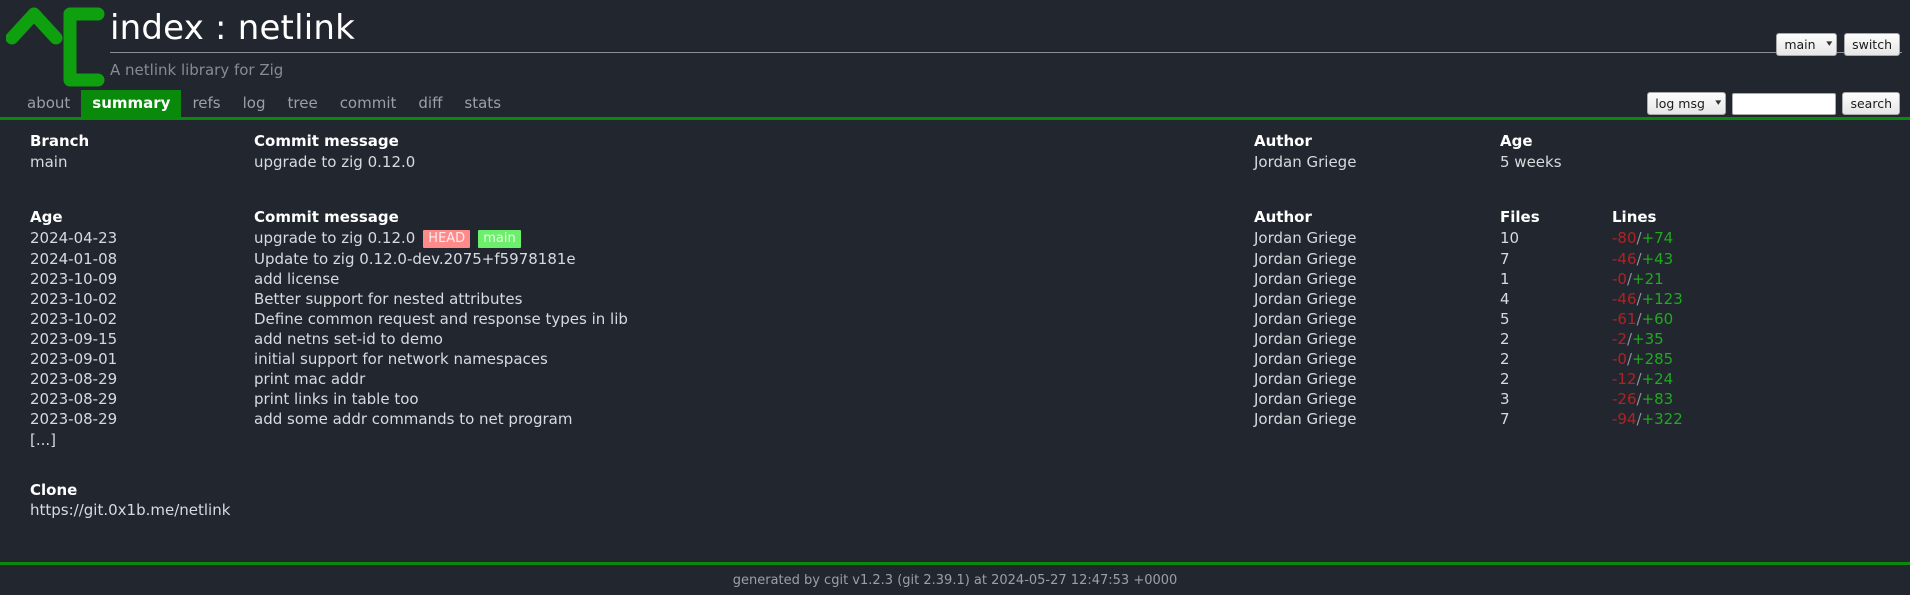 Image resolution: width=1910 pixels, height=595 pixels. Describe the element at coordinates (123, 162) in the screenshot. I see `branch-name-cell: main` at that location.